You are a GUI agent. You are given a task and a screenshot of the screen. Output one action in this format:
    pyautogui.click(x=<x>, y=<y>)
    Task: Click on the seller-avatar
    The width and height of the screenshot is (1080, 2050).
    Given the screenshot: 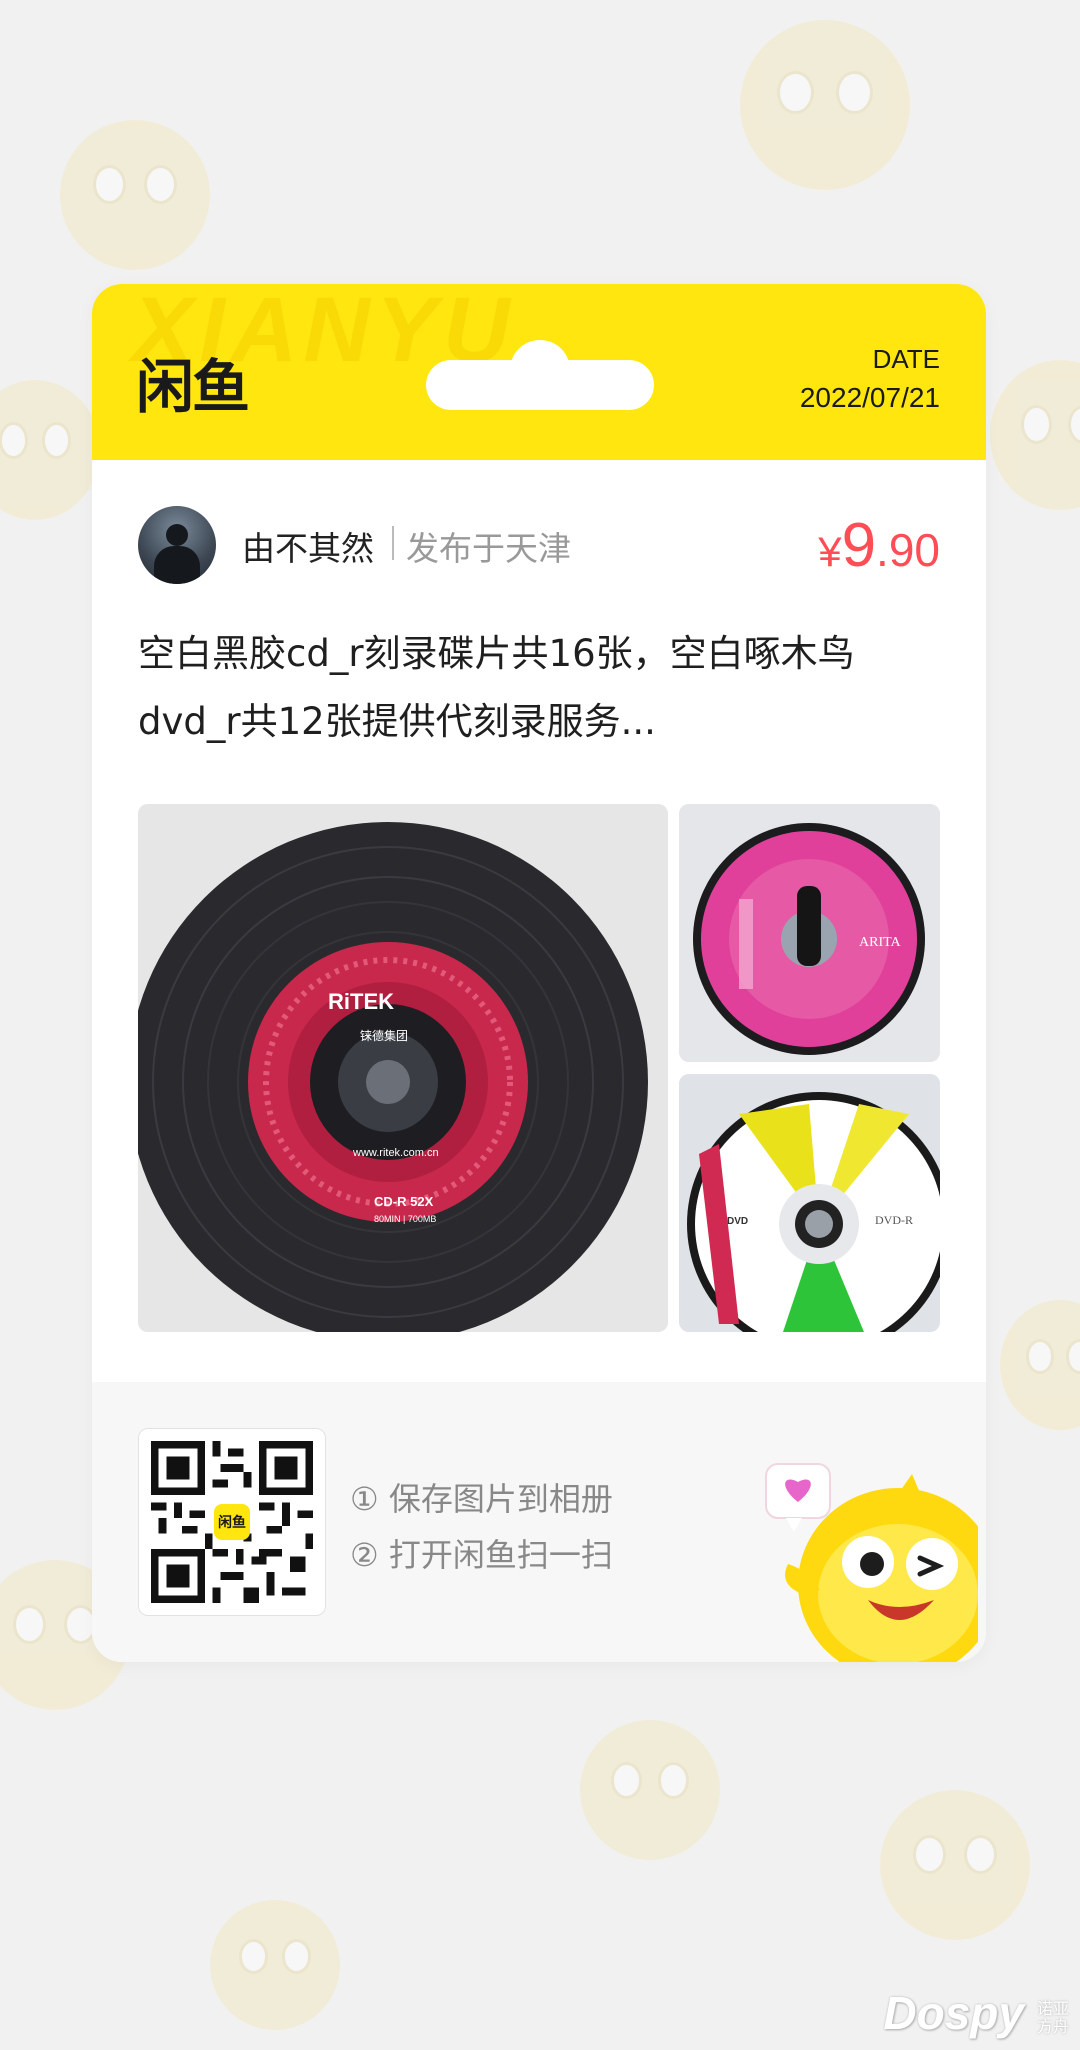 What is the action you would take?
    pyautogui.click(x=177, y=545)
    